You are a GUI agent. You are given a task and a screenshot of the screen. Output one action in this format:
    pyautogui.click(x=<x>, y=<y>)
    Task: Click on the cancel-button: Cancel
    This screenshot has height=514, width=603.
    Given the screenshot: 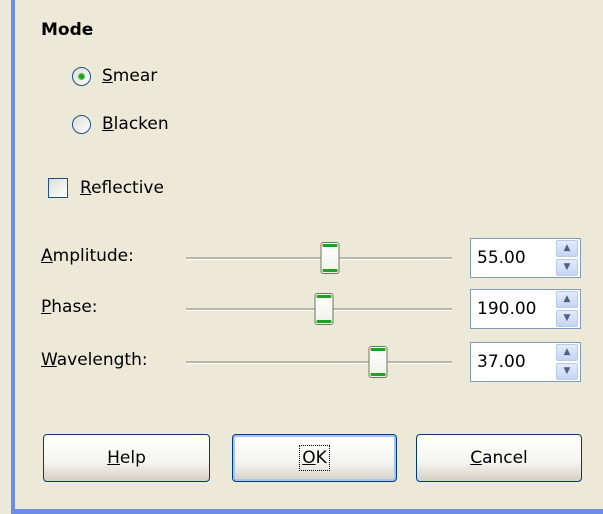 What is the action you would take?
    pyautogui.click(x=499, y=458)
    